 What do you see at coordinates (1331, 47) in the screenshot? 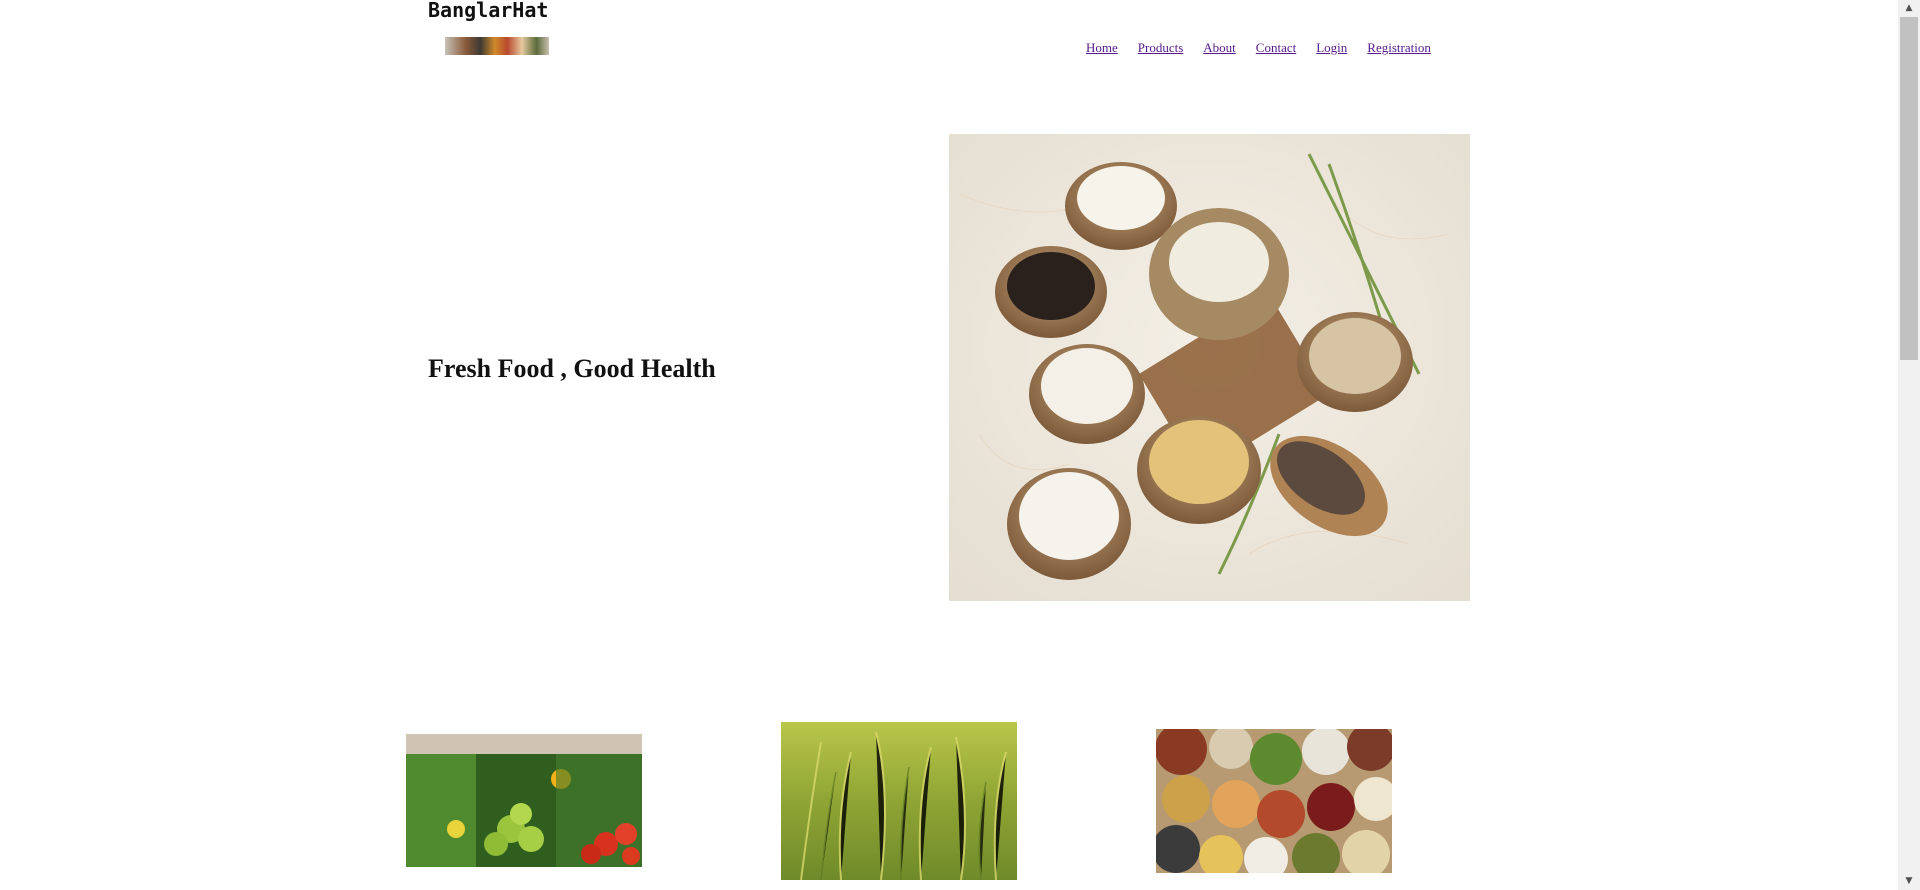
I see `nav-login-link: Login` at bounding box center [1331, 47].